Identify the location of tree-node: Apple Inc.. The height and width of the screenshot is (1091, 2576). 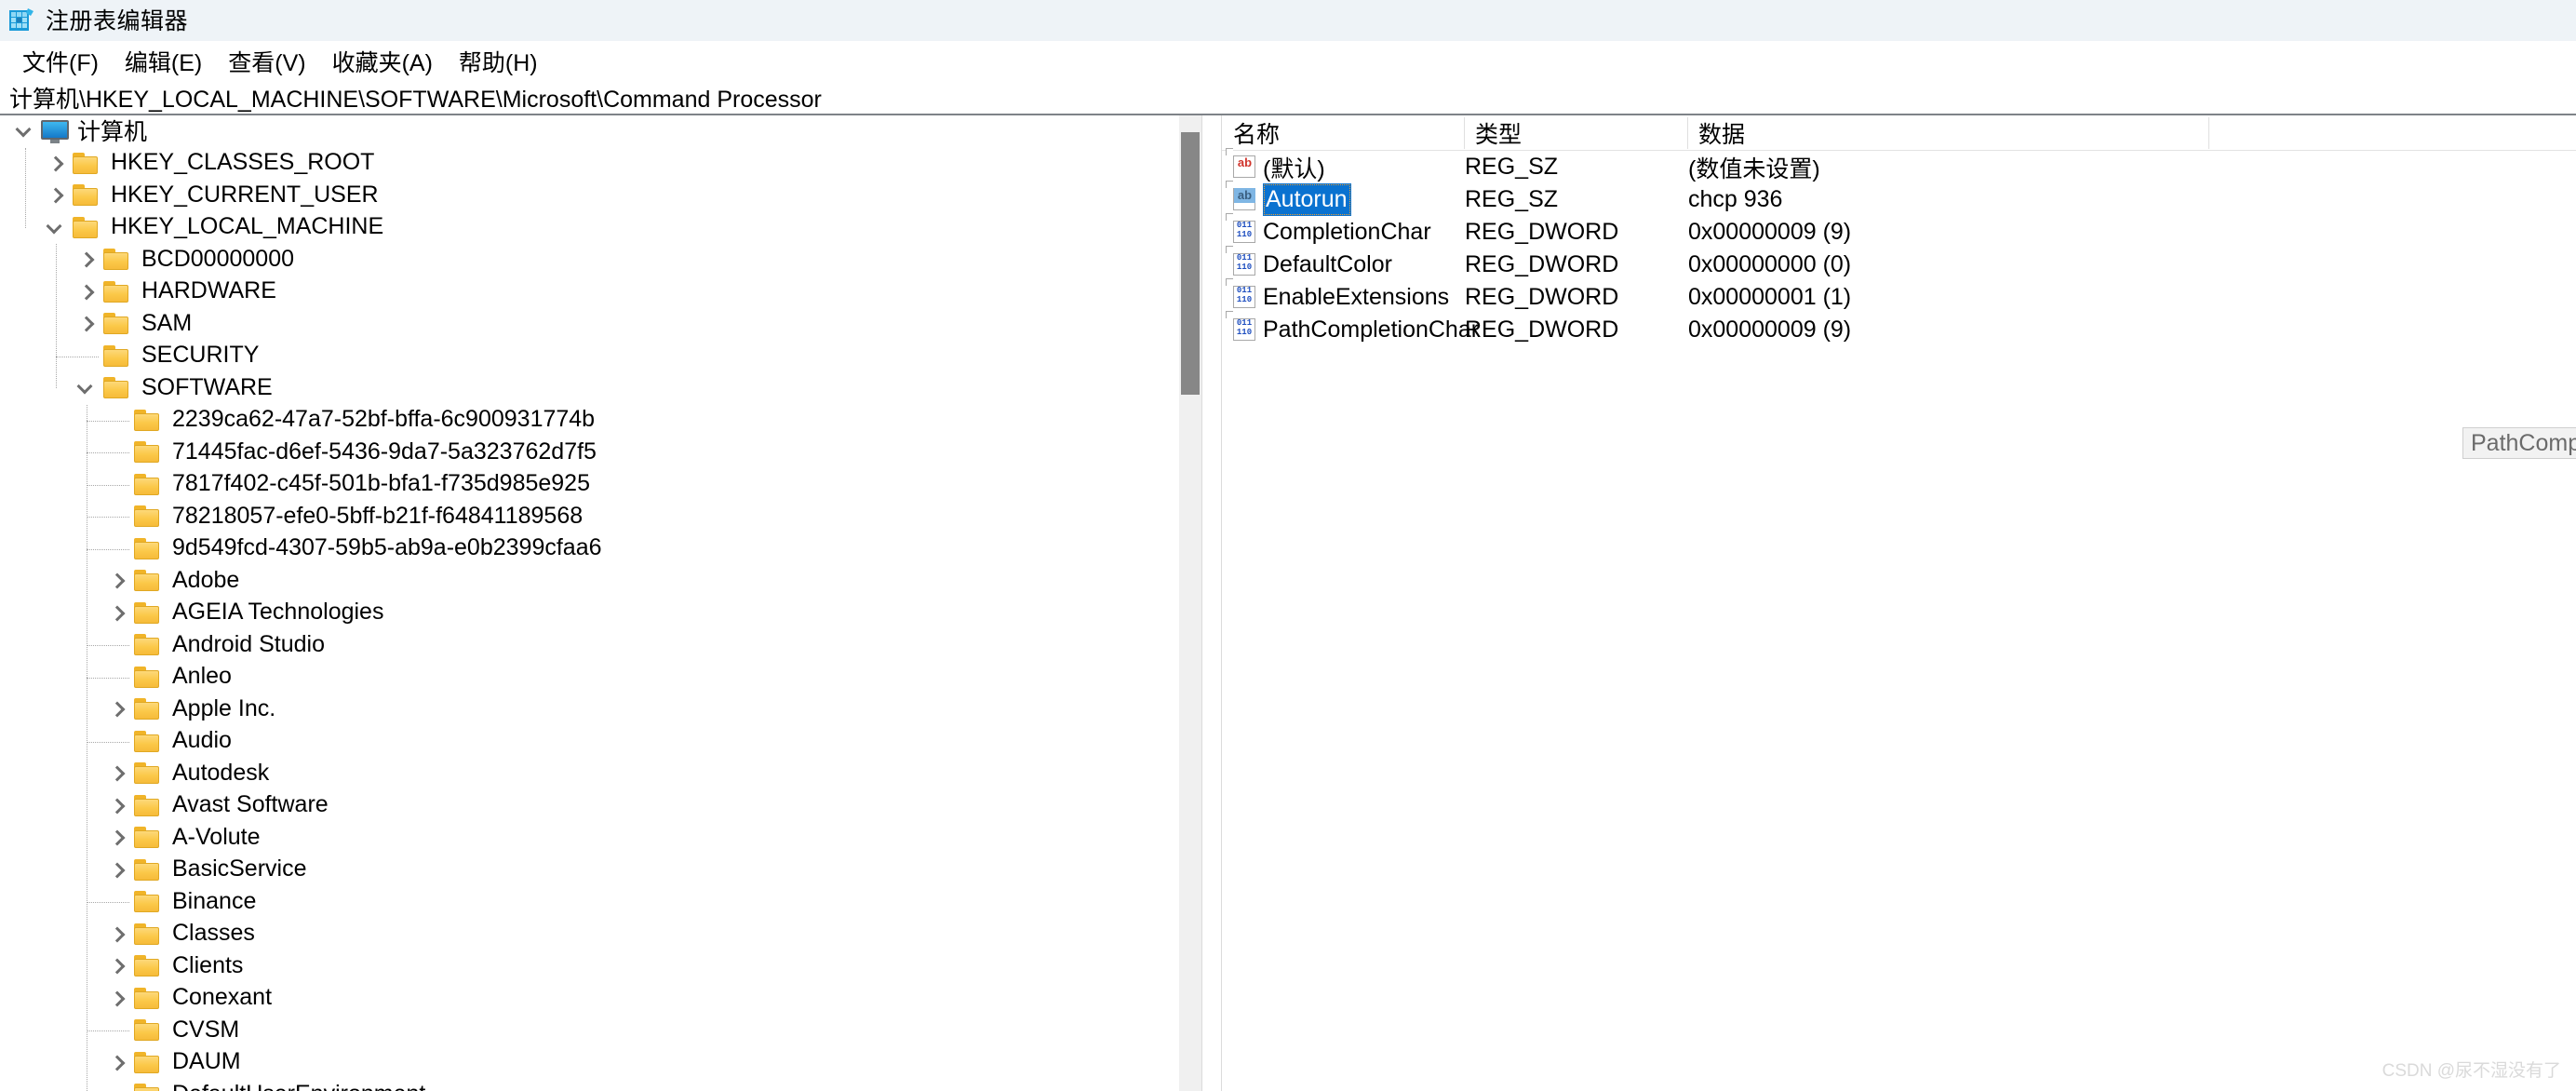
(600, 710).